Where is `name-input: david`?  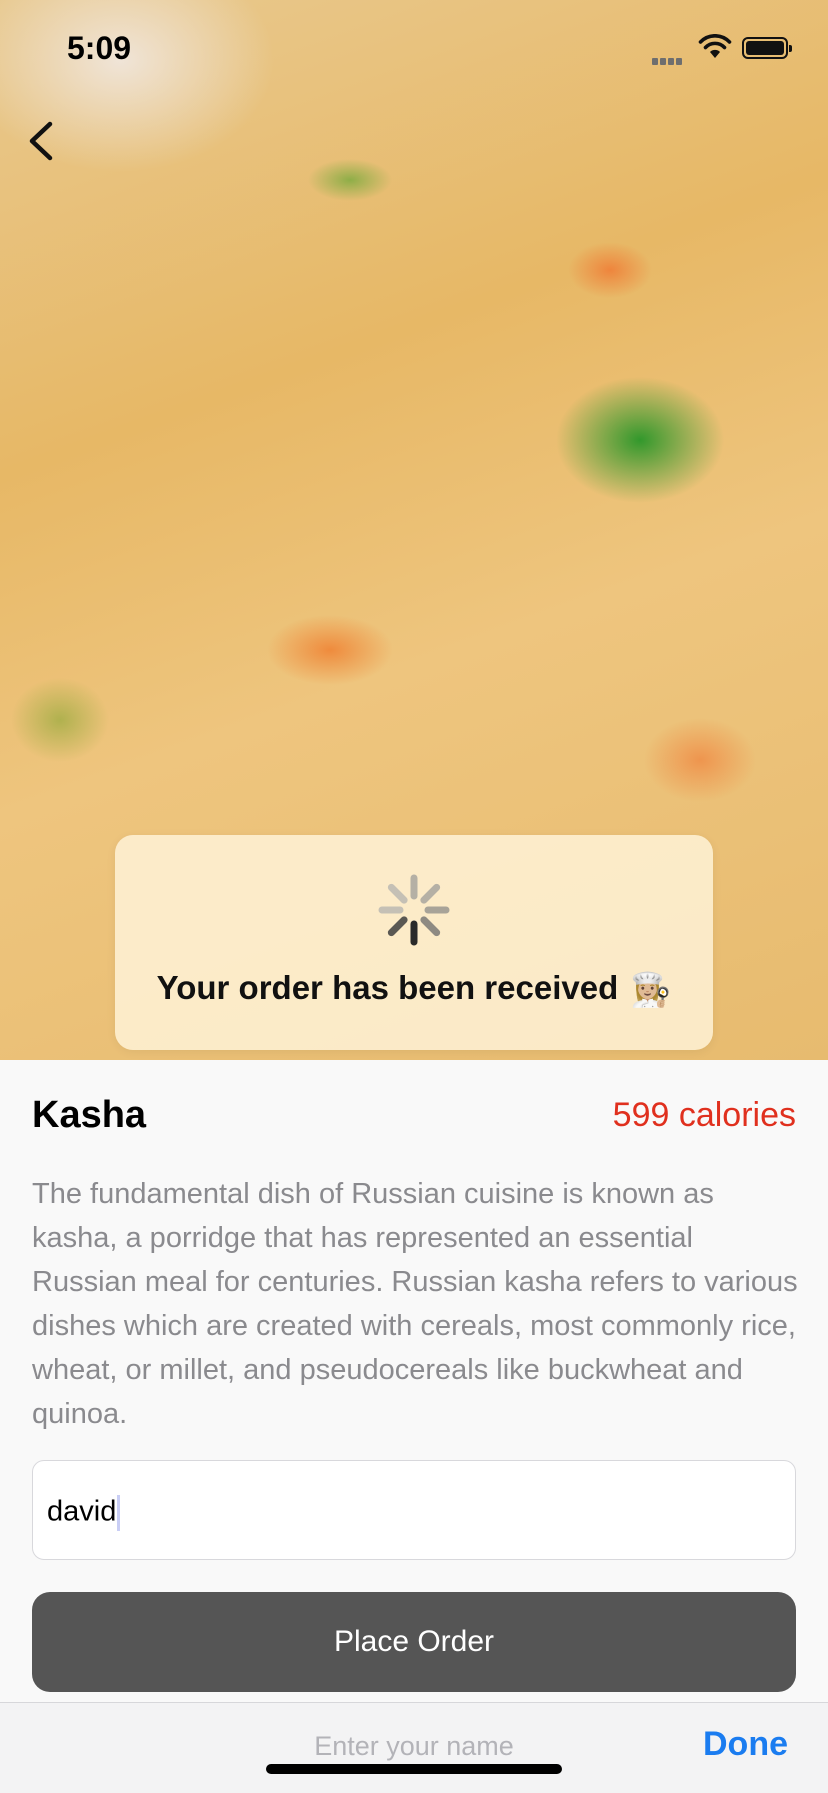 name-input: david is located at coordinates (414, 1510).